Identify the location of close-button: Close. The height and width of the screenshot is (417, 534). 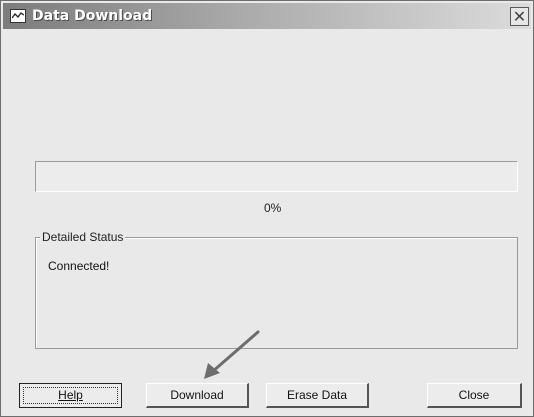
(474, 395).